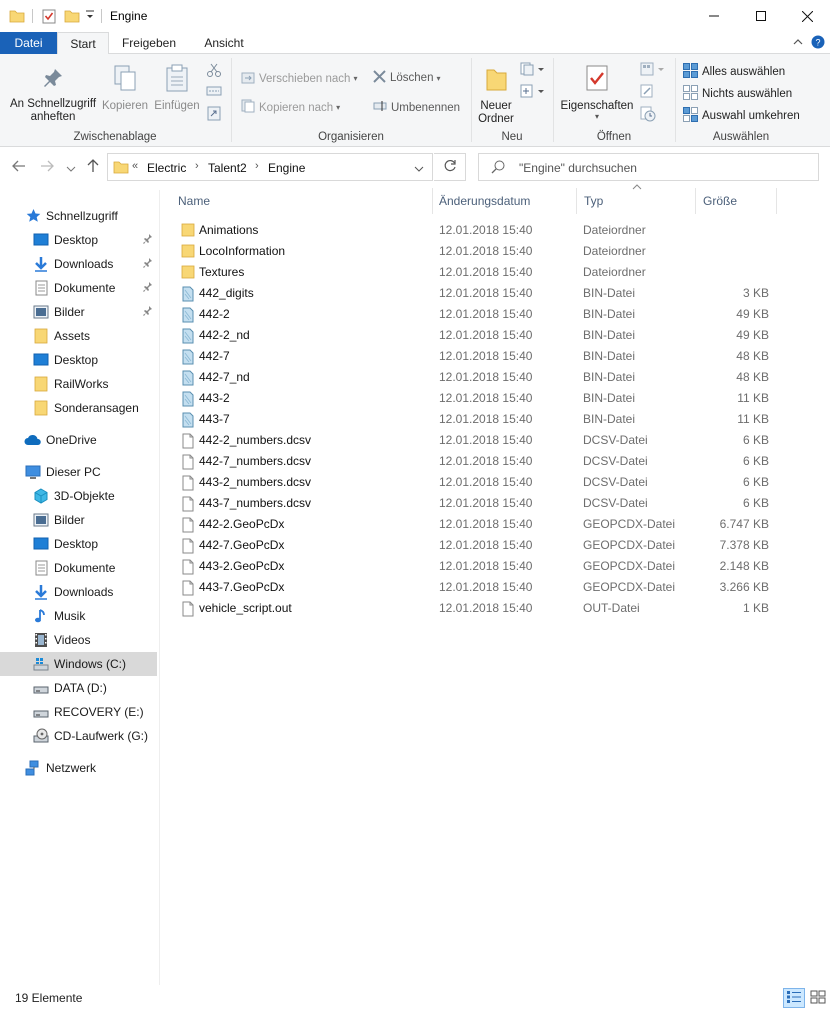 This screenshot has height=1009, width=830. I want to click on new-item-icon, so click(533, 70).